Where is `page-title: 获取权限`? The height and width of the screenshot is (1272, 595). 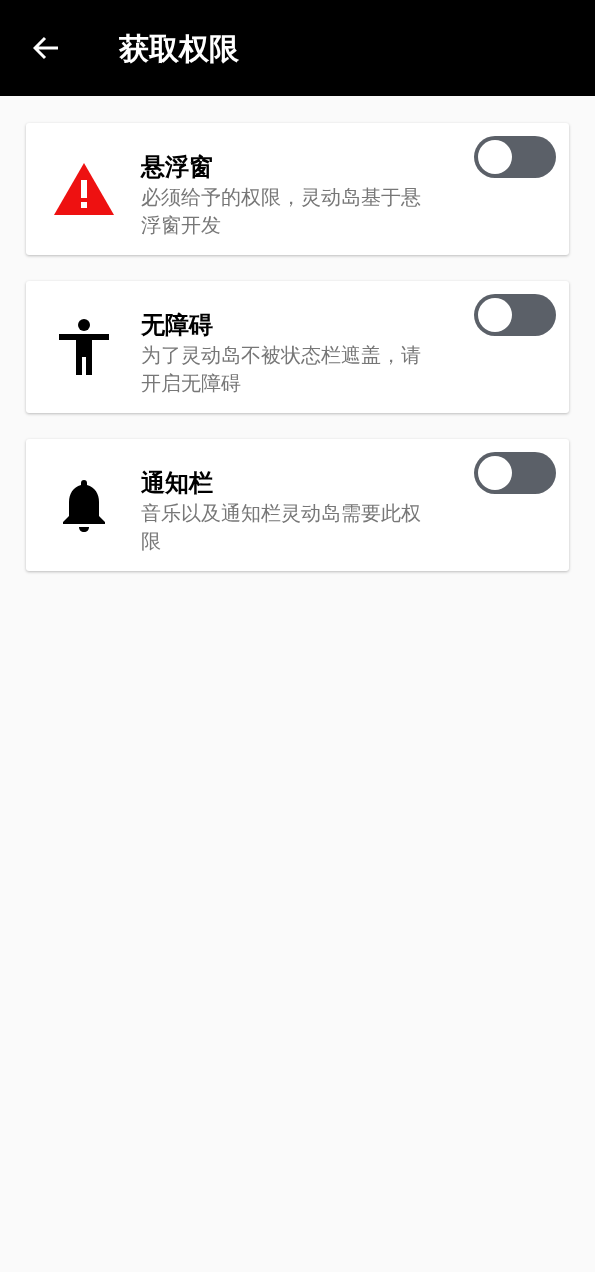 page-title: 获取权限 is located at coordinates (179, 48).